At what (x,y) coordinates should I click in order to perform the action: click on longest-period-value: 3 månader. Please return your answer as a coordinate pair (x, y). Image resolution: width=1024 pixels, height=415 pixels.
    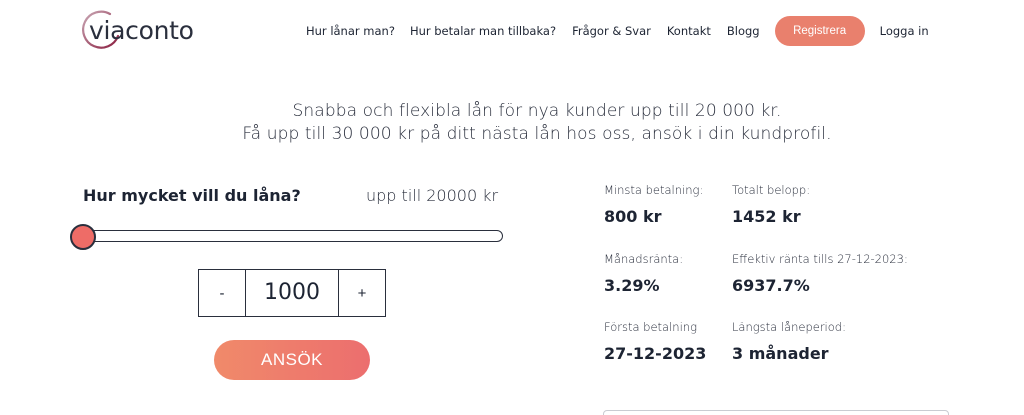
    Looking at the image, I should click on (780, 353).